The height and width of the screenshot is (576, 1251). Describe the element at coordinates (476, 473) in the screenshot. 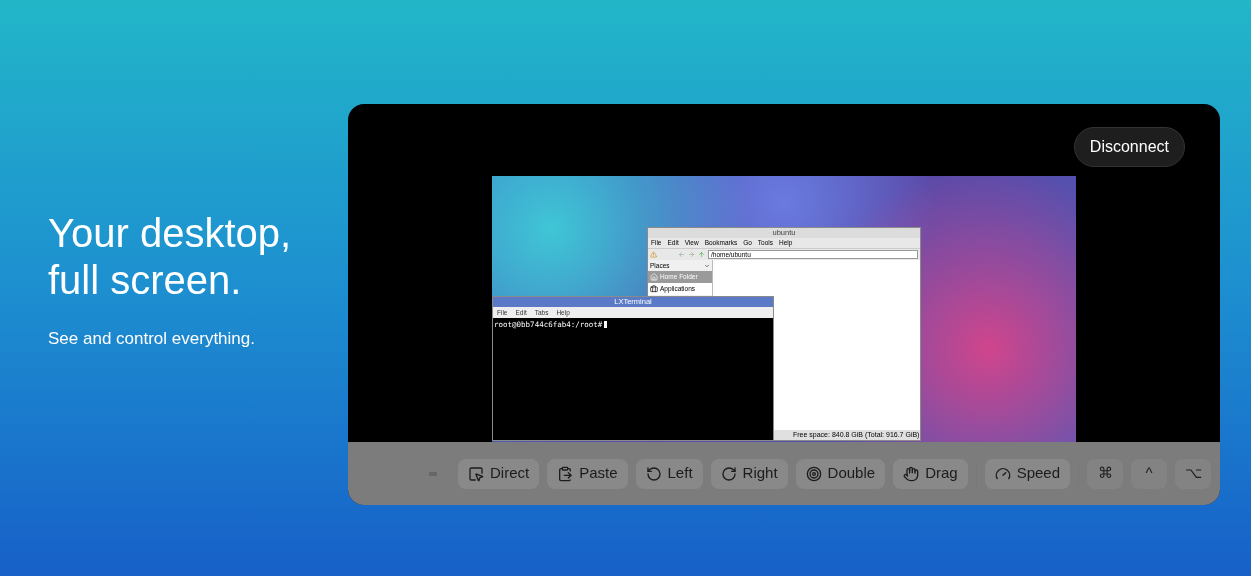

I see `pointer-square-icon` at that location.